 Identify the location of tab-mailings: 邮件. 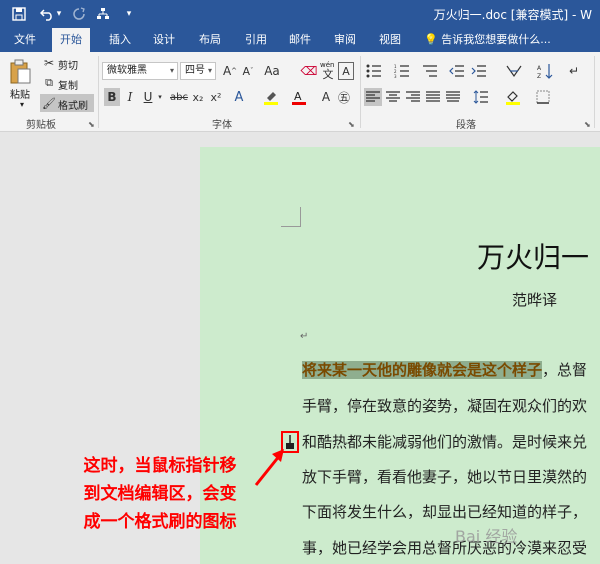
(300, 40).